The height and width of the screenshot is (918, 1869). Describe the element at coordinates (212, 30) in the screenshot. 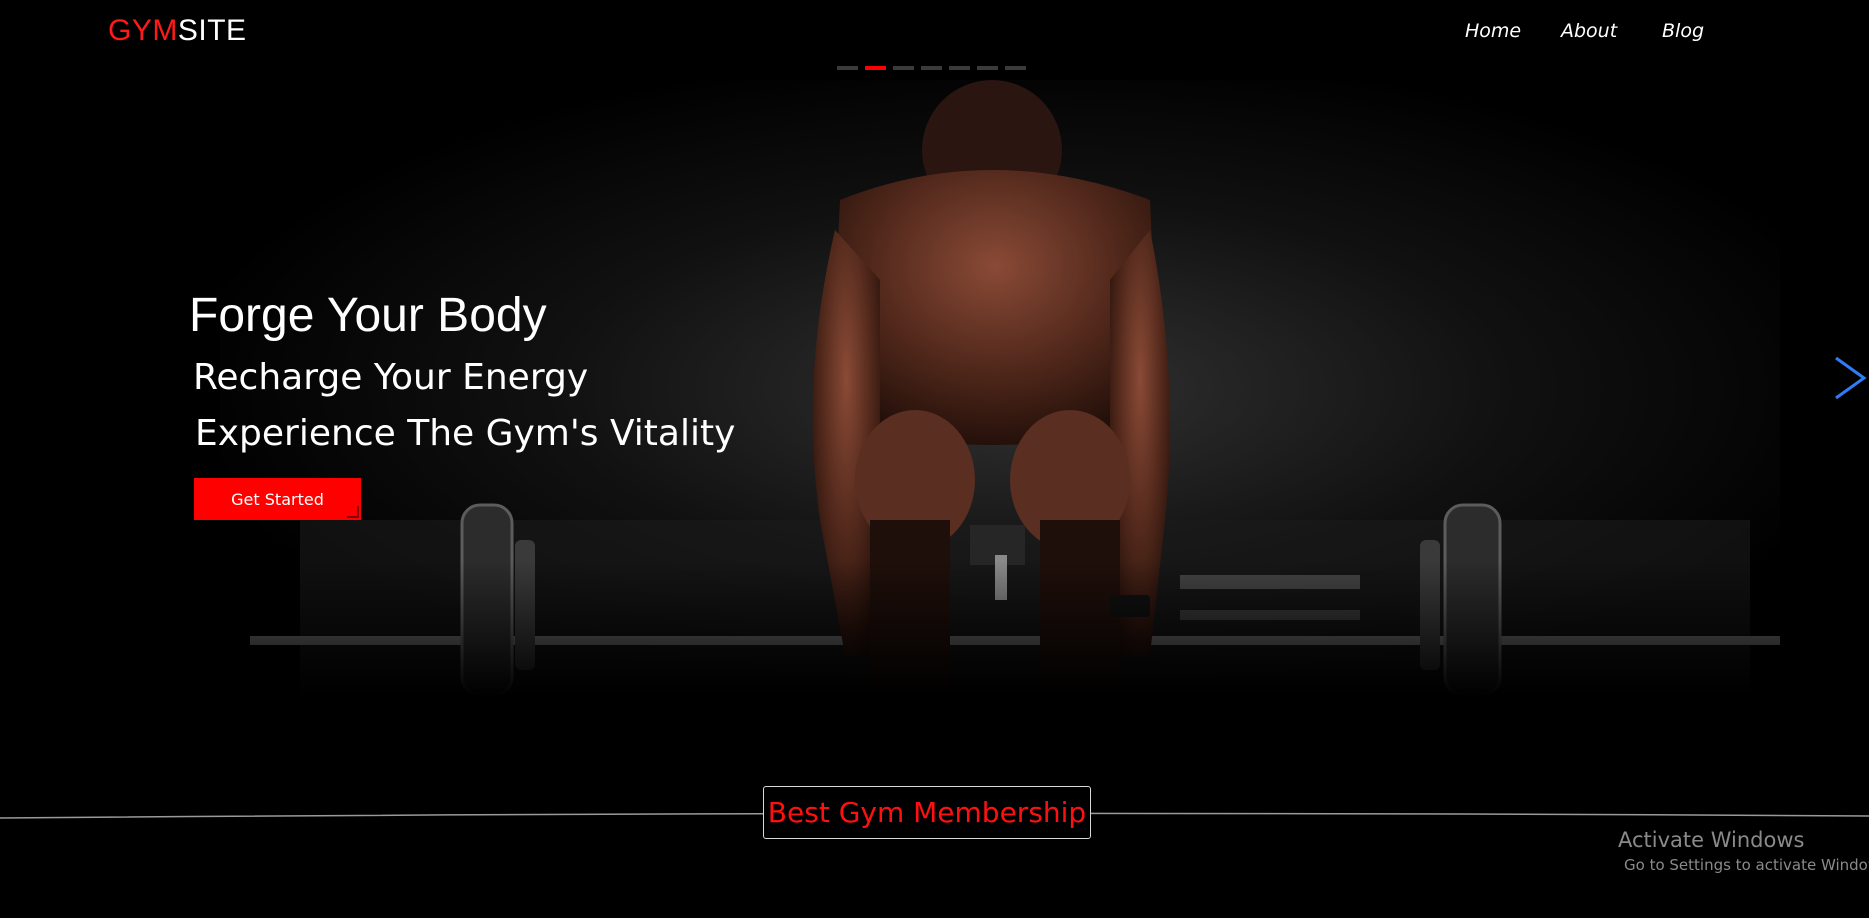

I see `logo-text: SITE` at that location.